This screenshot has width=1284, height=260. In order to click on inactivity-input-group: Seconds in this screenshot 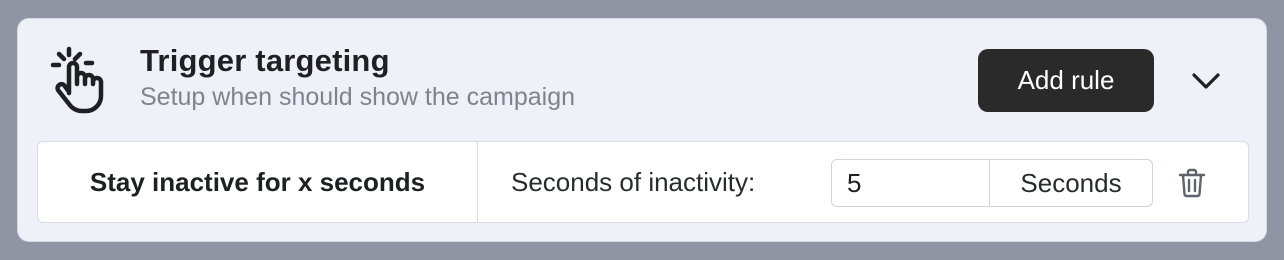, I will do `click(992, 183)`.